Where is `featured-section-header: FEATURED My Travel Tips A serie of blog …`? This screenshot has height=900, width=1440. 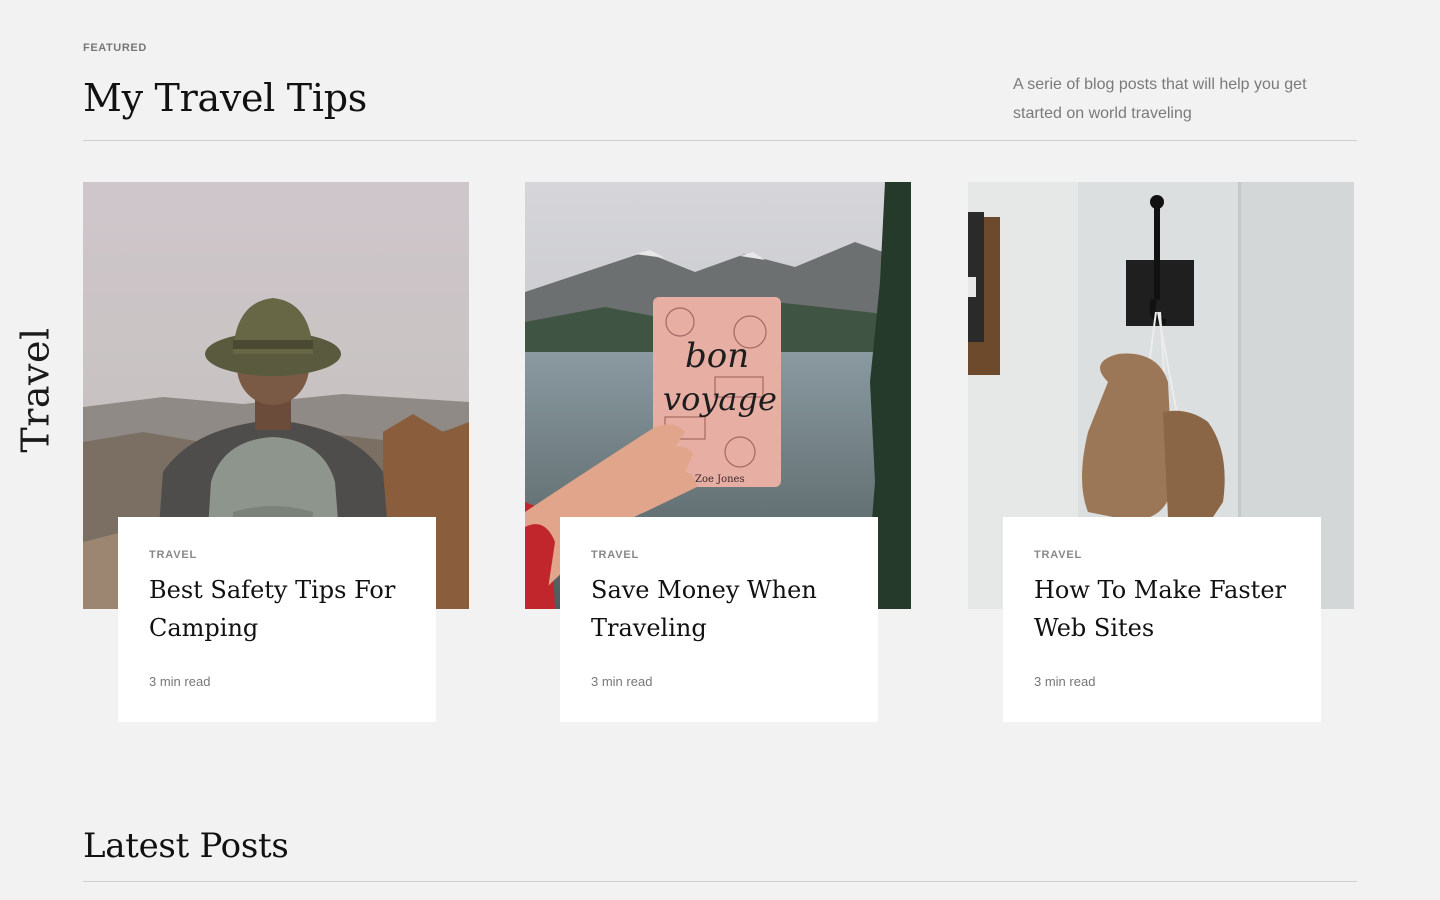 featured-section-header: FEATURED My Travel Tips A serie of blog … is located at coordinates (720, 90).